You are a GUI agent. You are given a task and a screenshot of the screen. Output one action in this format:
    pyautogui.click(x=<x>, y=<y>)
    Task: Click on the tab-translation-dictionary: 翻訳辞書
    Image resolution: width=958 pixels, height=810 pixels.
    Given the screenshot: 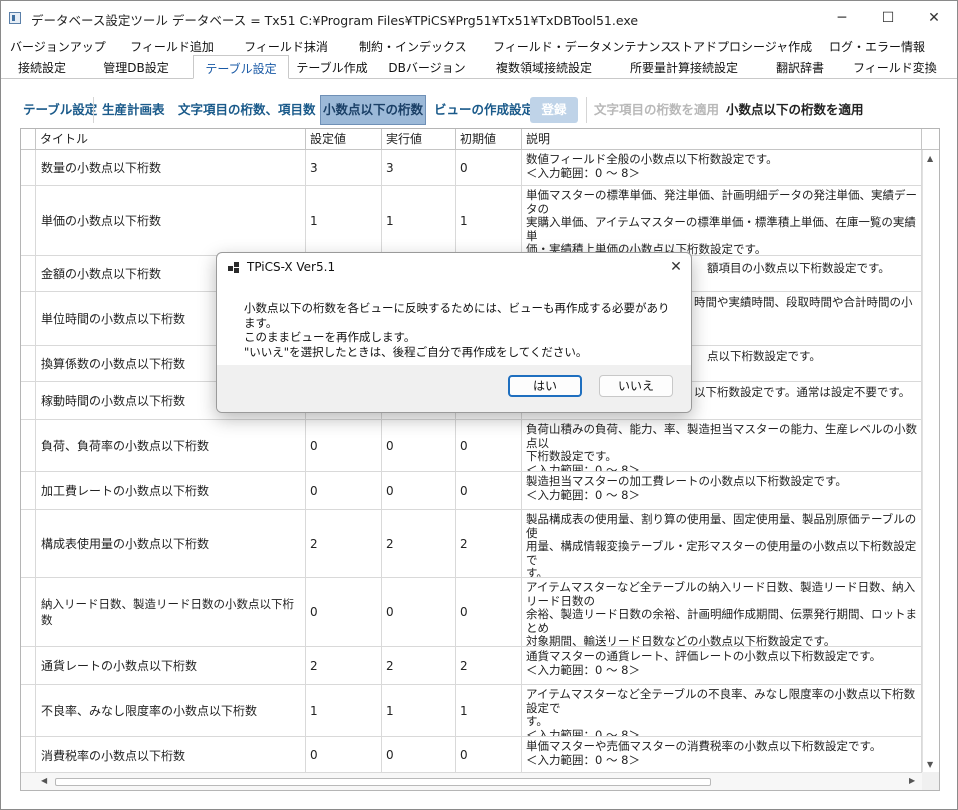 What is the action you would take?
    pyautogui.click(x=800, y=68)
    